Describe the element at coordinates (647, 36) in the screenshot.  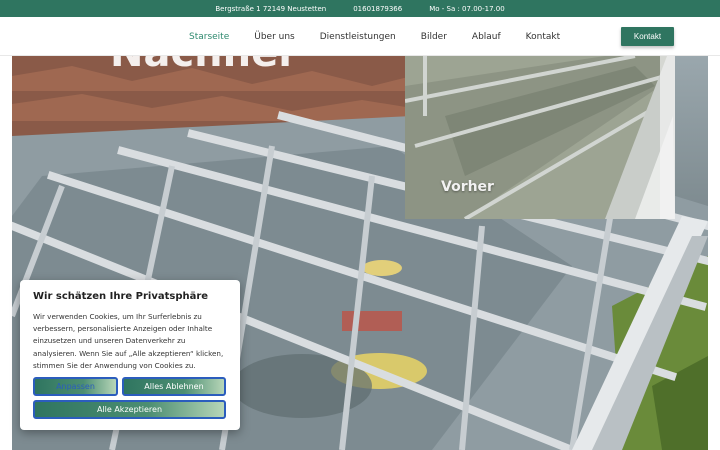
I see `kontakt-button: Kontakt` at that location.